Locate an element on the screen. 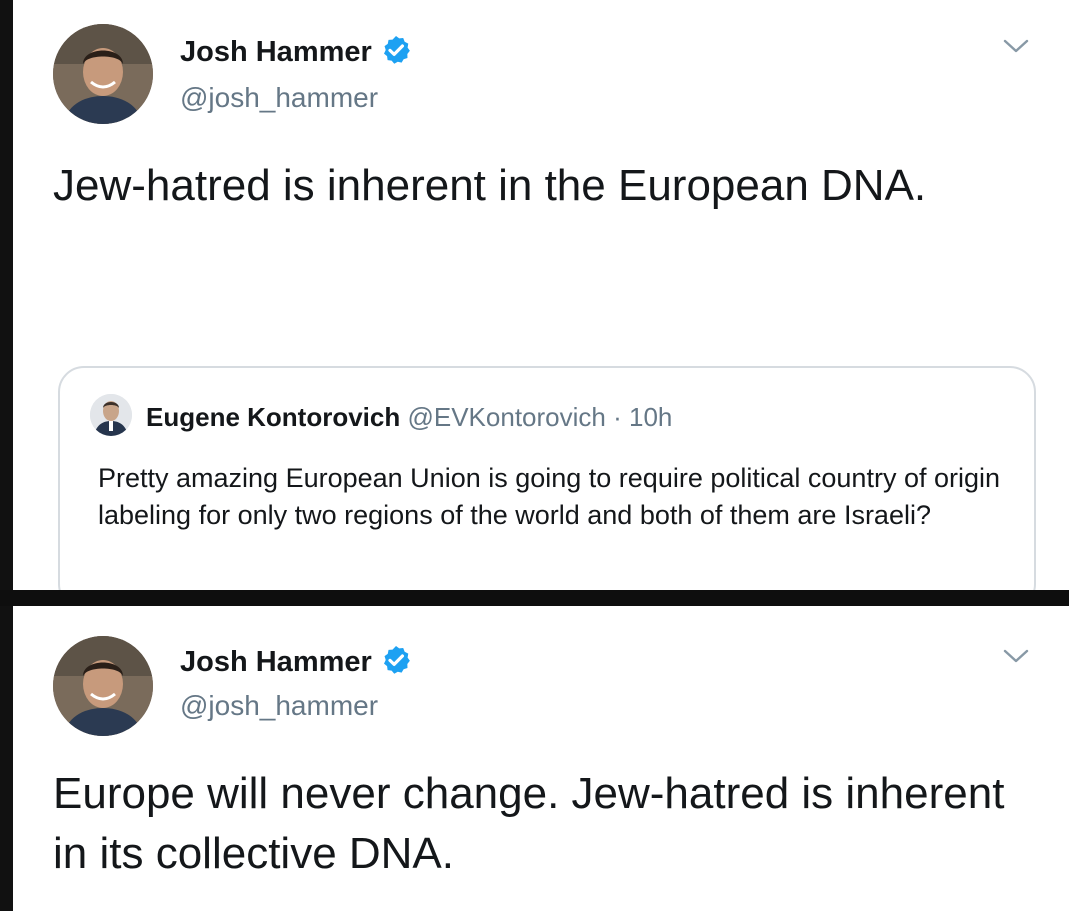 This screenshot has height=911, width=1069. quoted-avatar is located at coordinates (111, 415).